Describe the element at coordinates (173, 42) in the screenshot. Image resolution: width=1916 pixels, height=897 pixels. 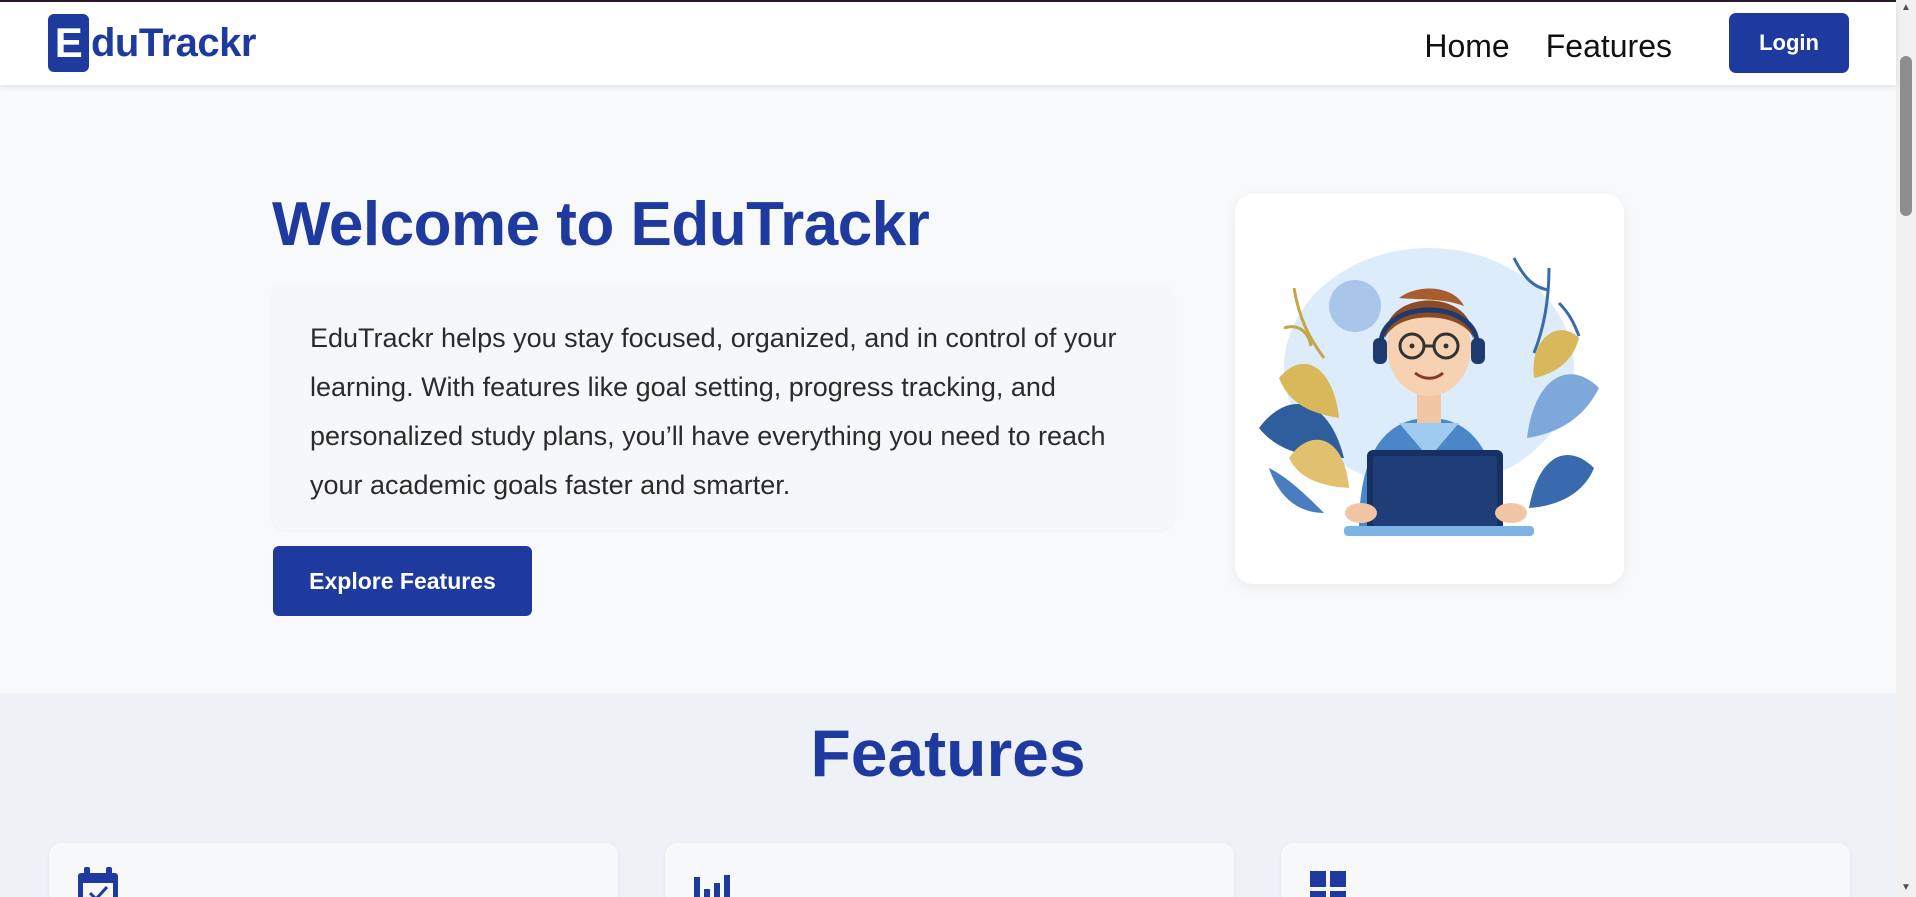
I see `logo-text: duTrackr` at that location.